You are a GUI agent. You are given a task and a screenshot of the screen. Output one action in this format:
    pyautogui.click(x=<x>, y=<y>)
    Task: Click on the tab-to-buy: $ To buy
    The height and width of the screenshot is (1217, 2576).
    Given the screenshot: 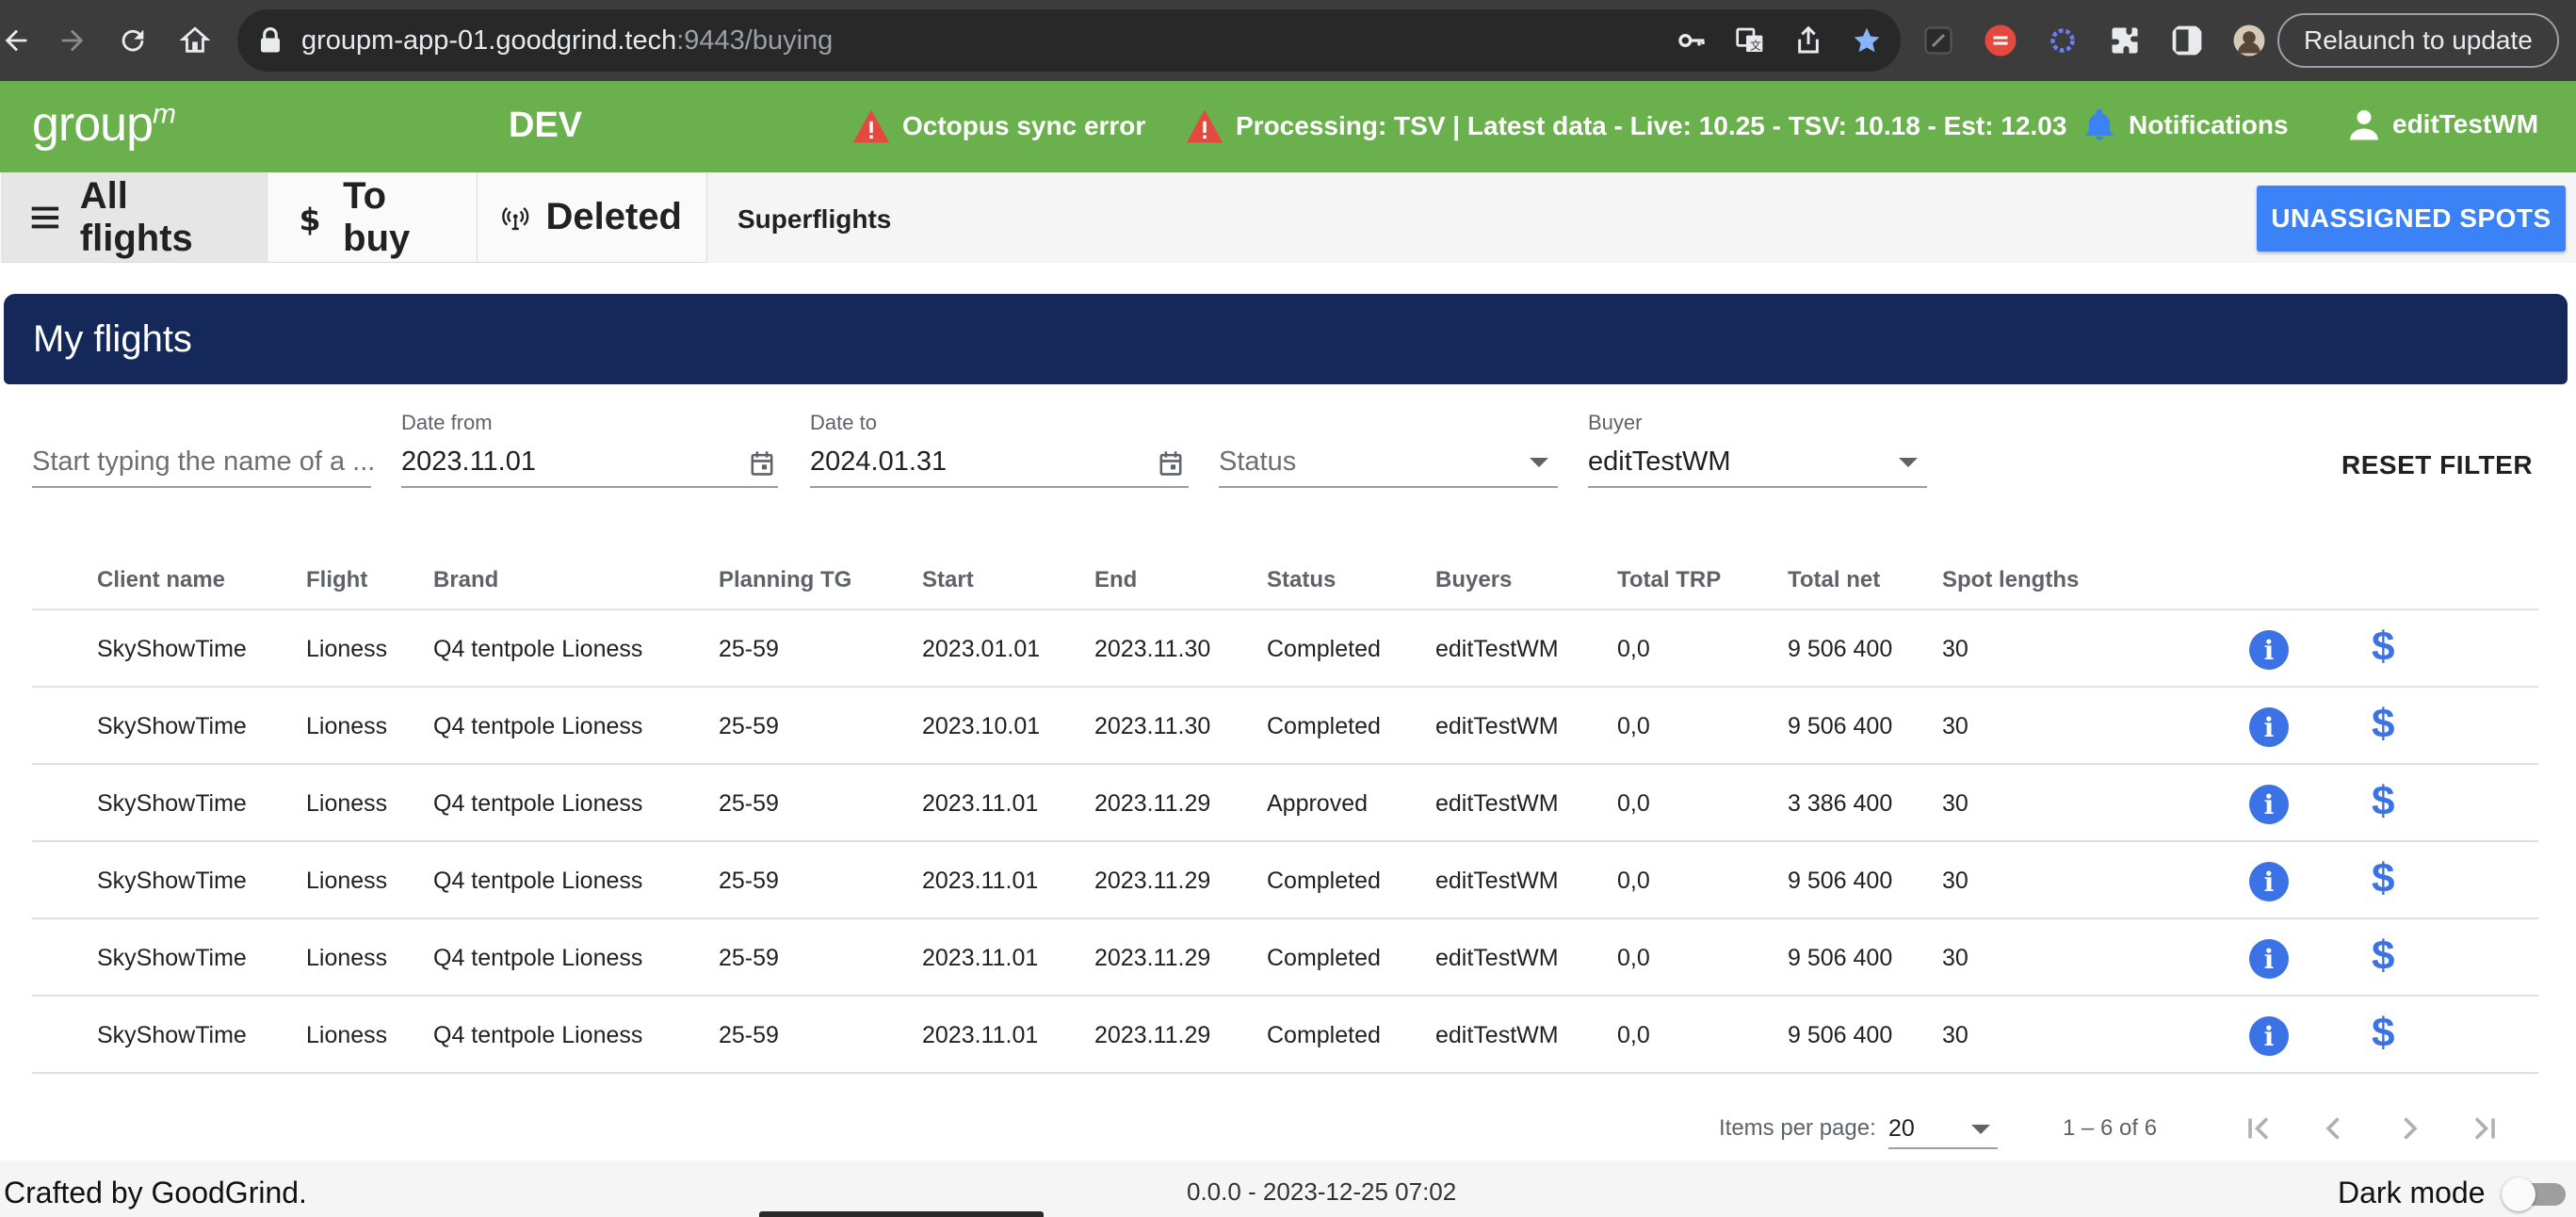 What is the action you would take?
    pyautogui.click(x=372, y=217)
    